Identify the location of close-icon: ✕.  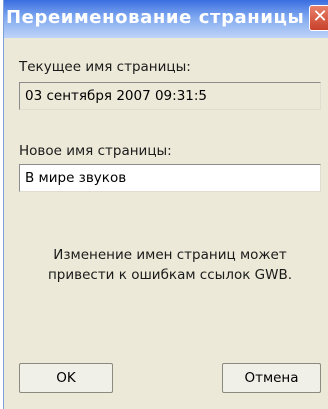
(320, 16).